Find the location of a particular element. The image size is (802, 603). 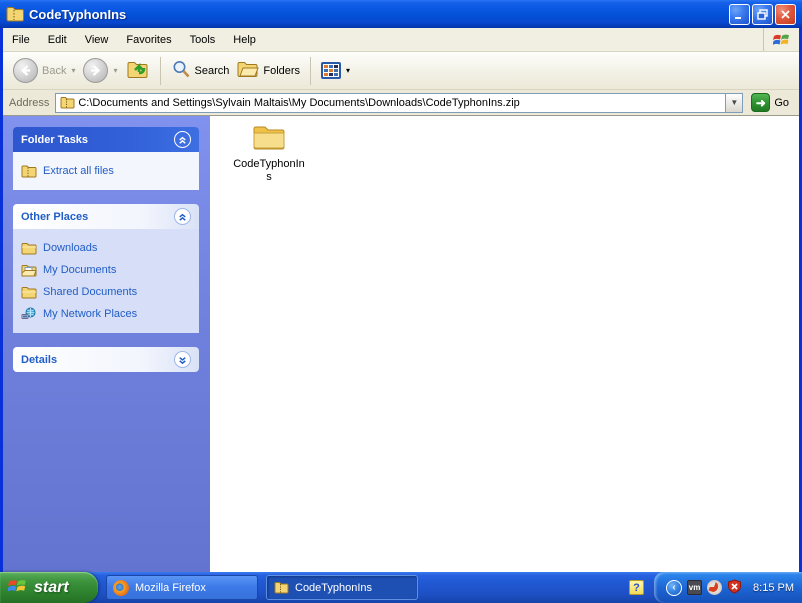

my-network-places-label: My Network Places is located at coordinates (90, 314).